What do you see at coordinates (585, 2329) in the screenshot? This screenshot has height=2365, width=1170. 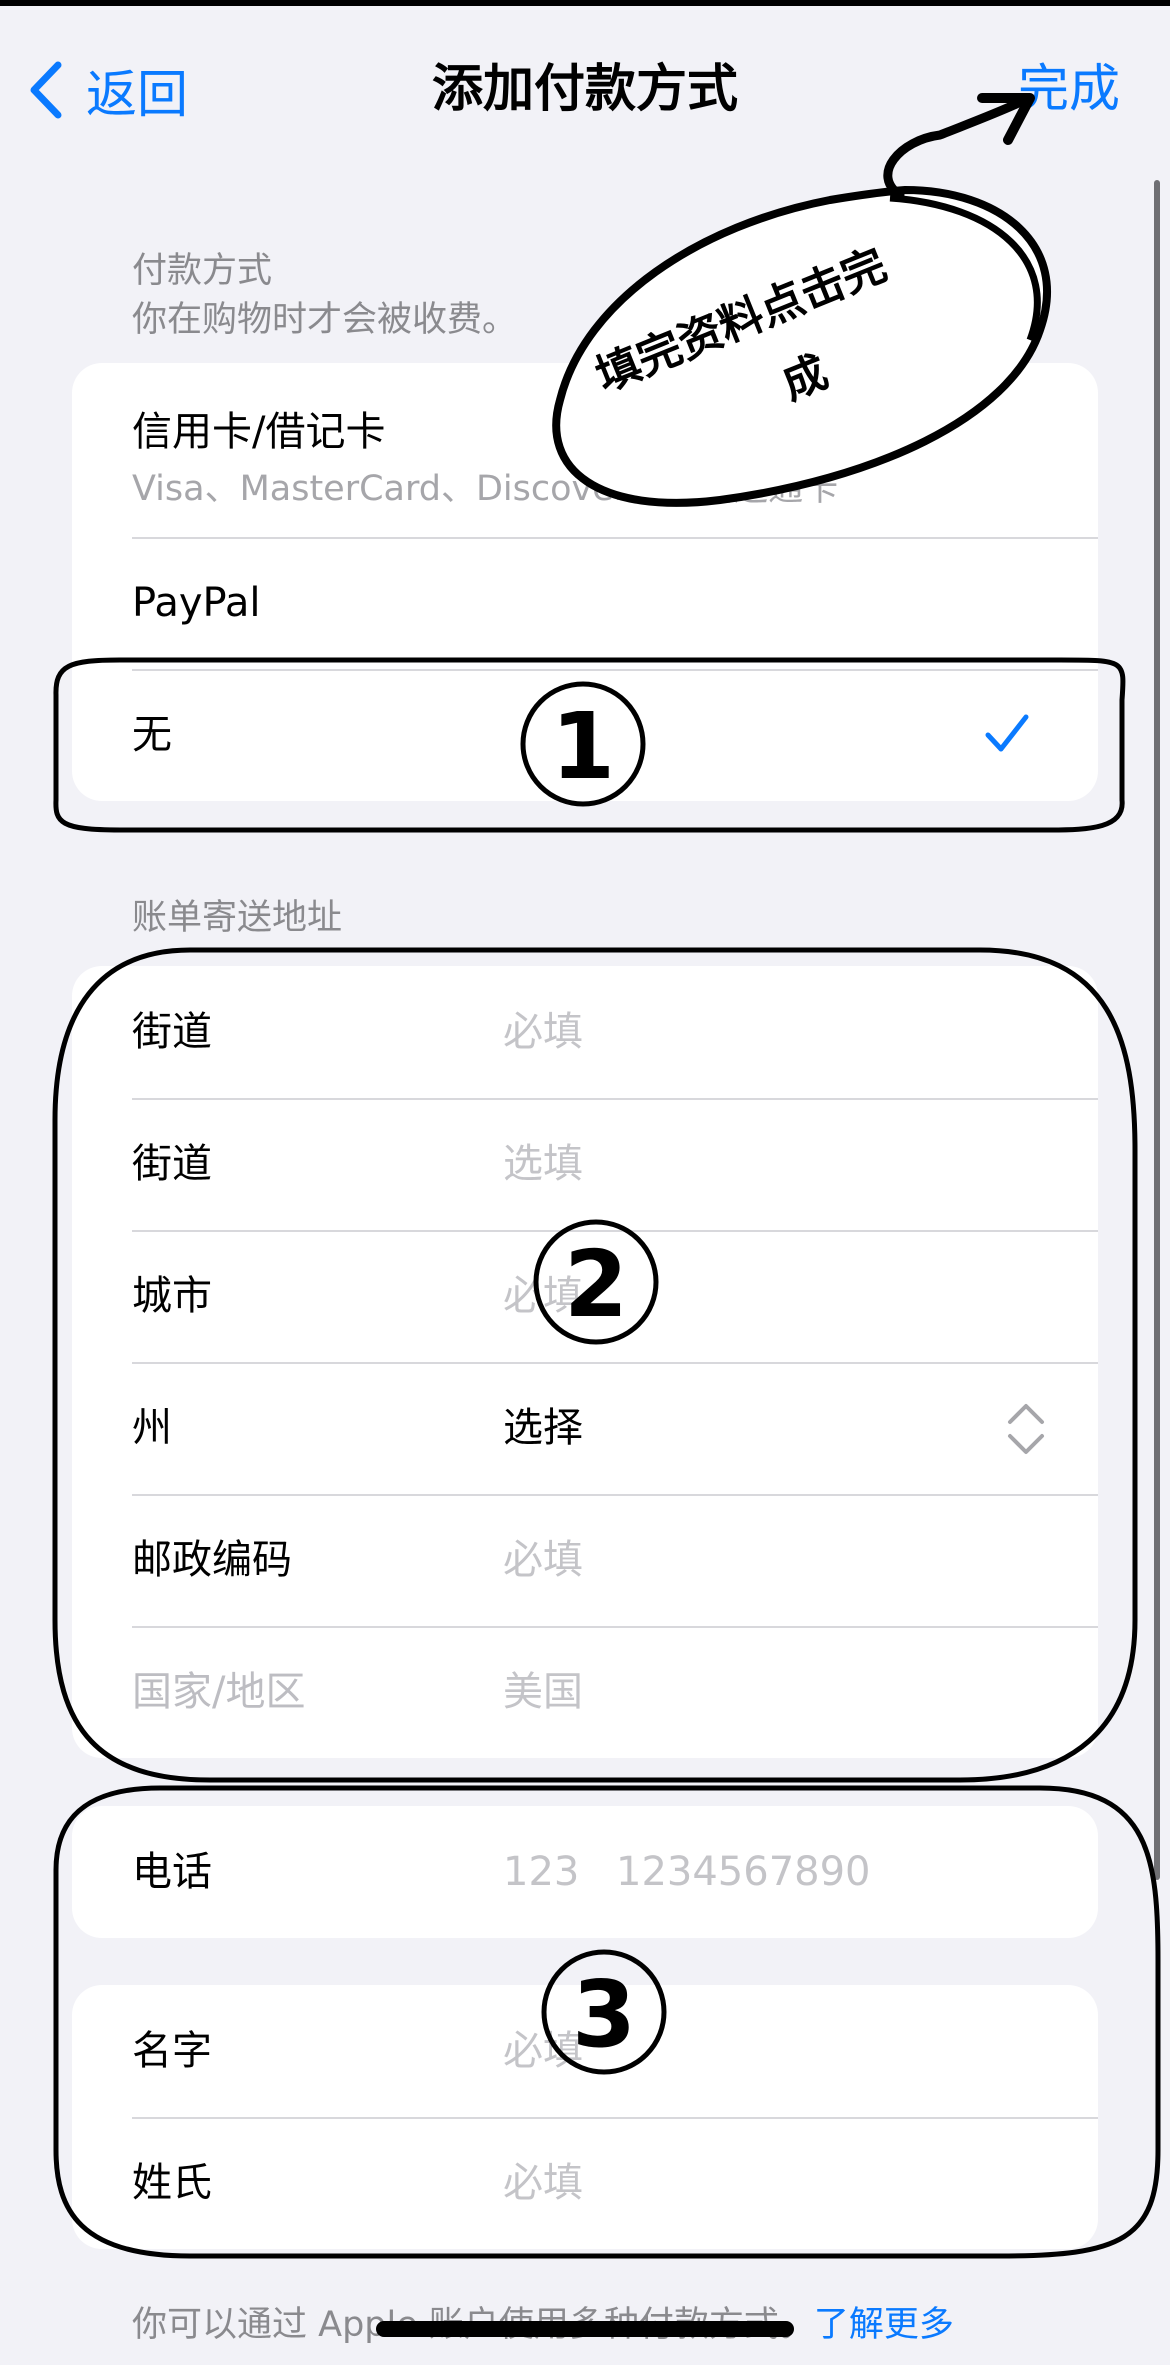 I see `home-indicator` at bounding box center [585, 2329].